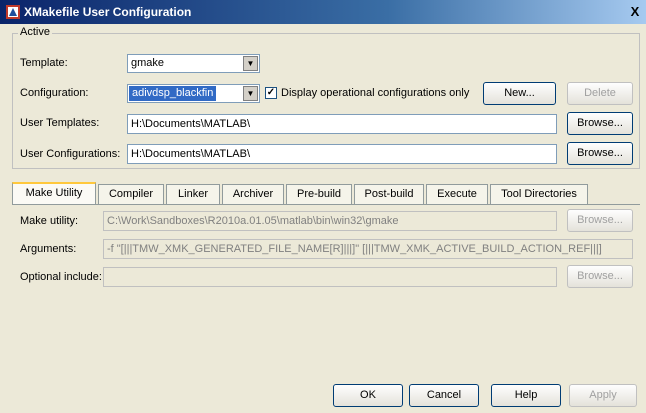 This screenshot has width=646, height=413. I want to click on active-group-label: Active, so click(35, 32).